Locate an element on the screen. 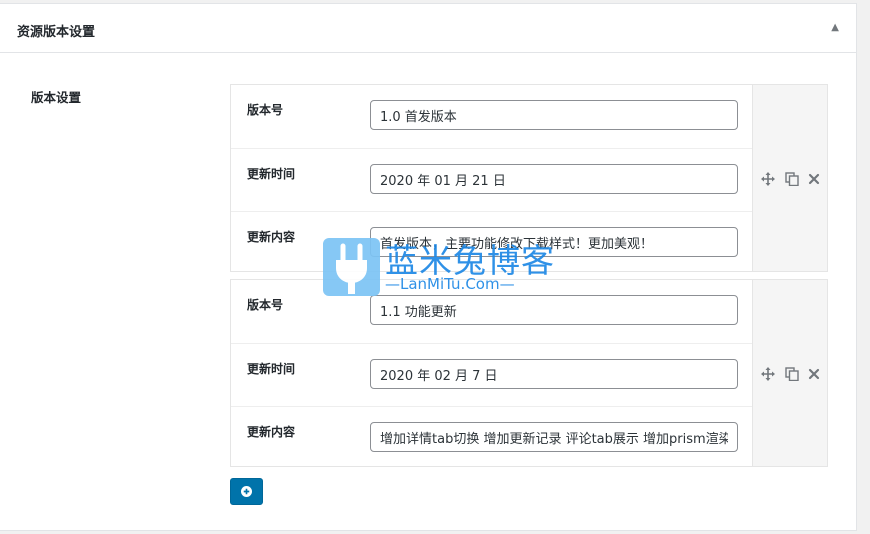 The image size is (870, 534). plus-circle-icon is located at coordinates (246, 491).